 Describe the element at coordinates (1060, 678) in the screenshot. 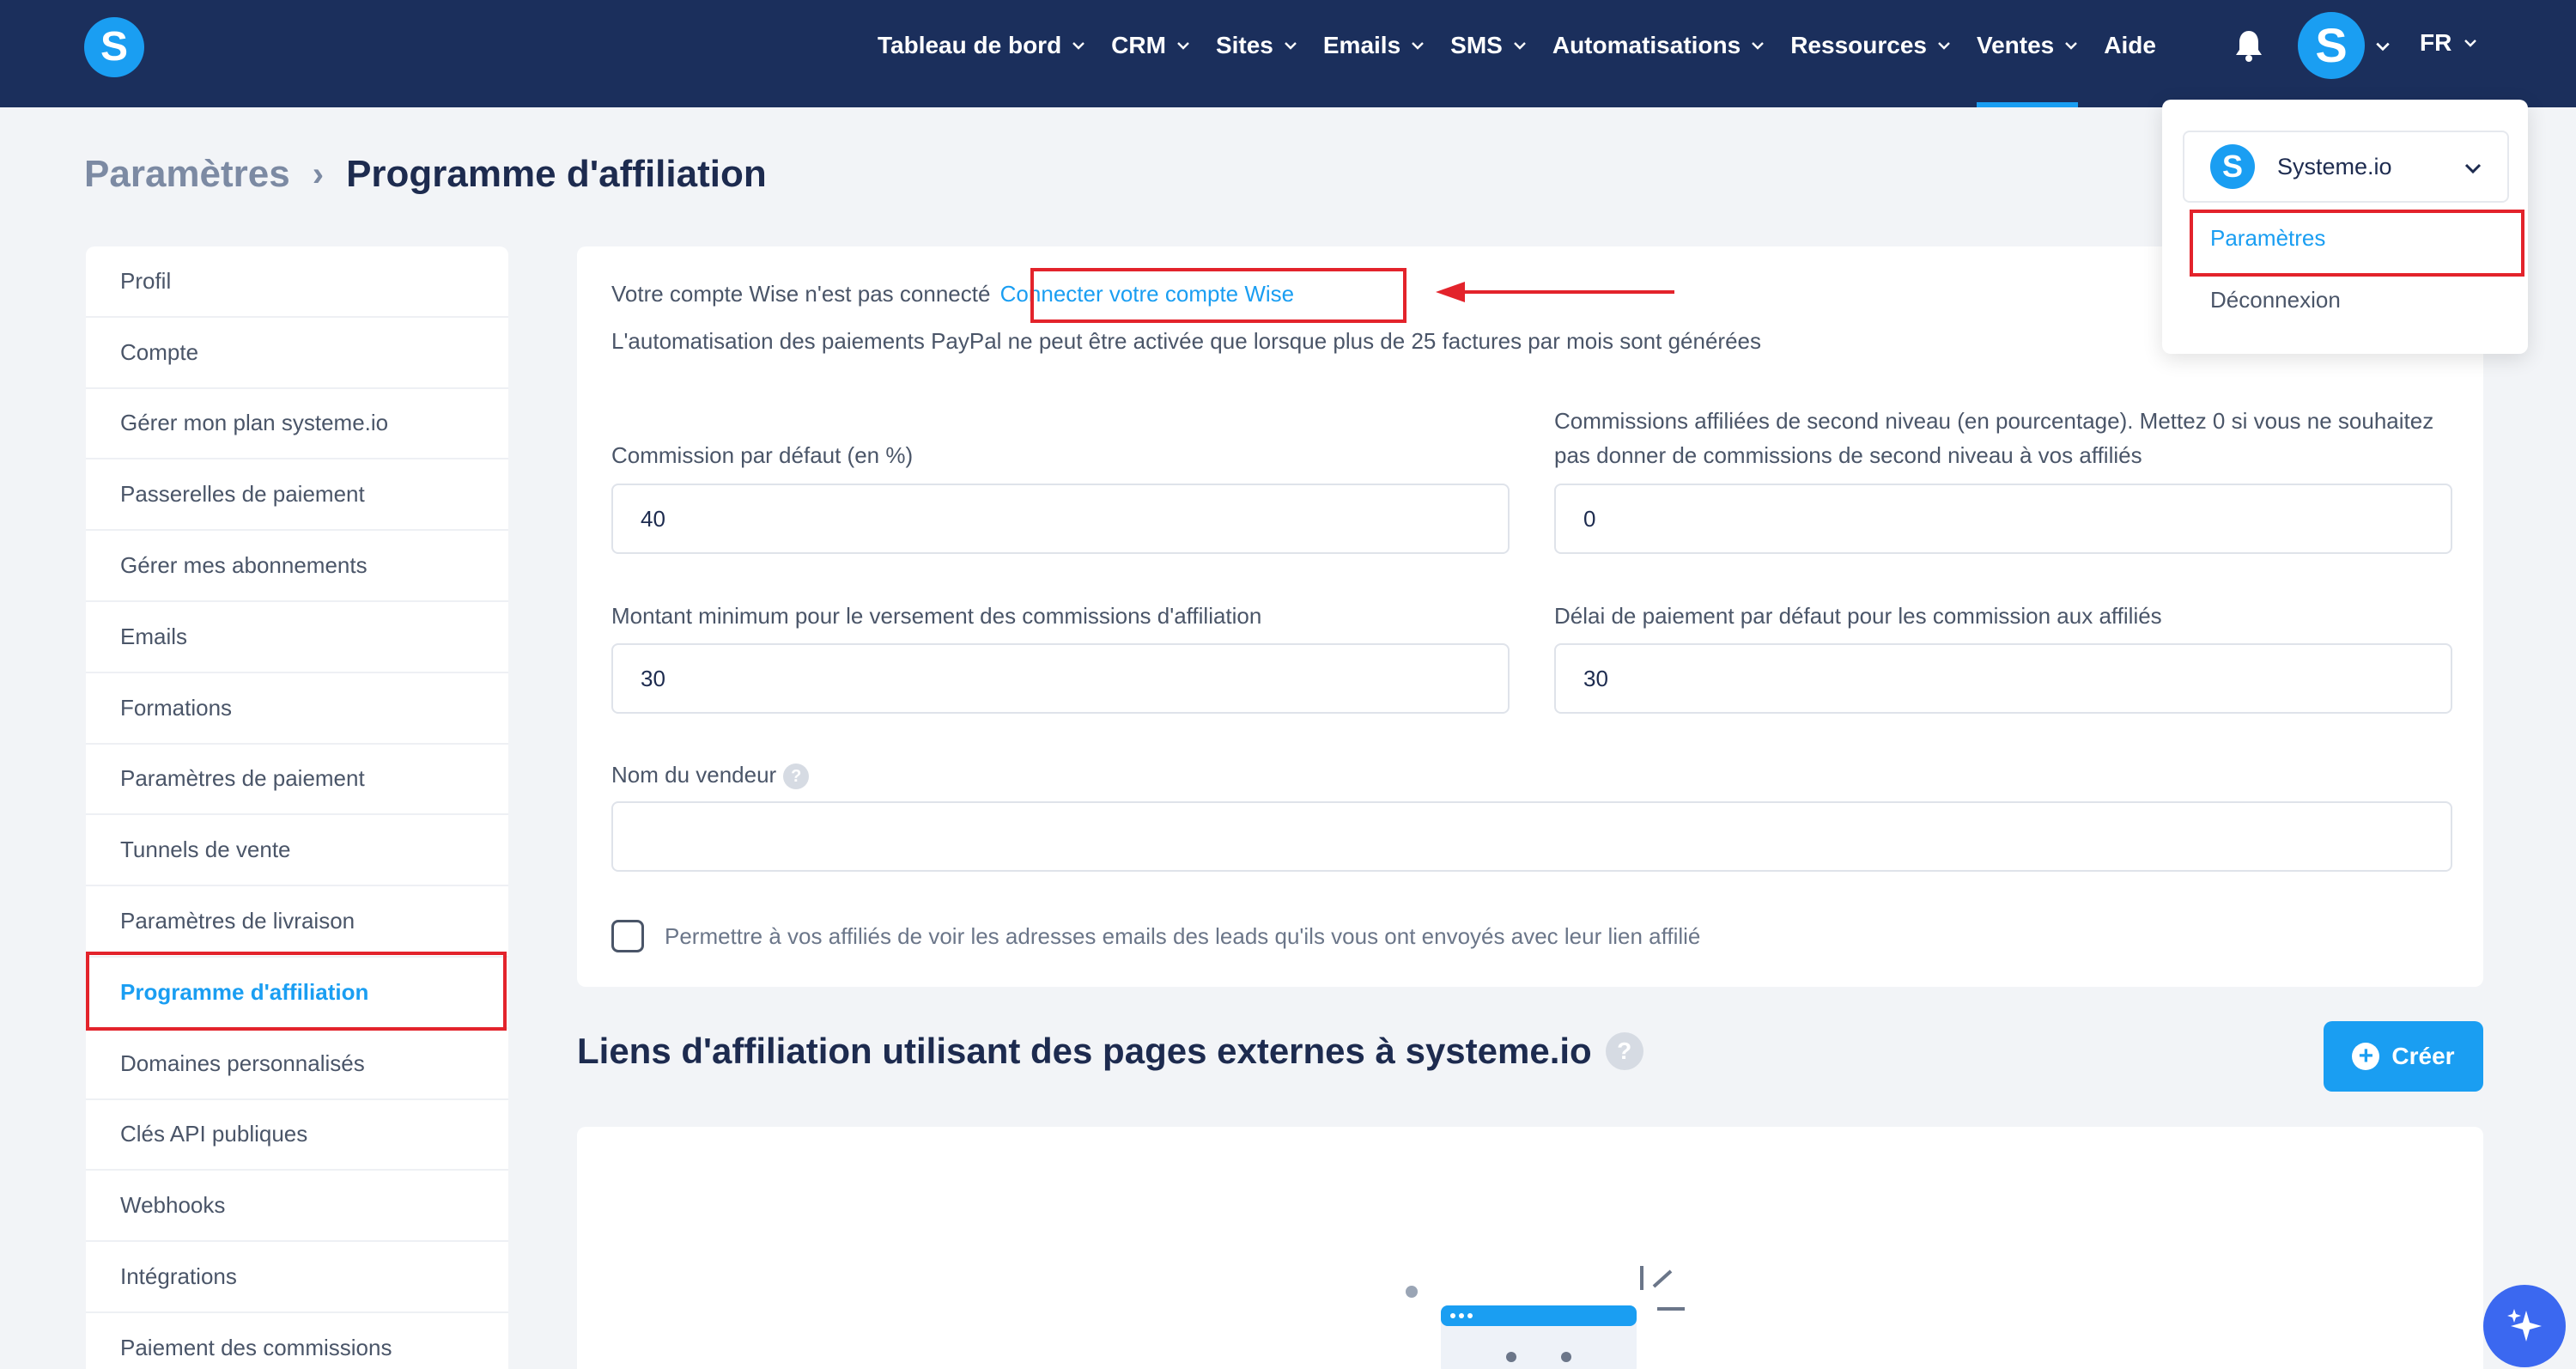

I see `minimum-payout-input: 30` at that location.